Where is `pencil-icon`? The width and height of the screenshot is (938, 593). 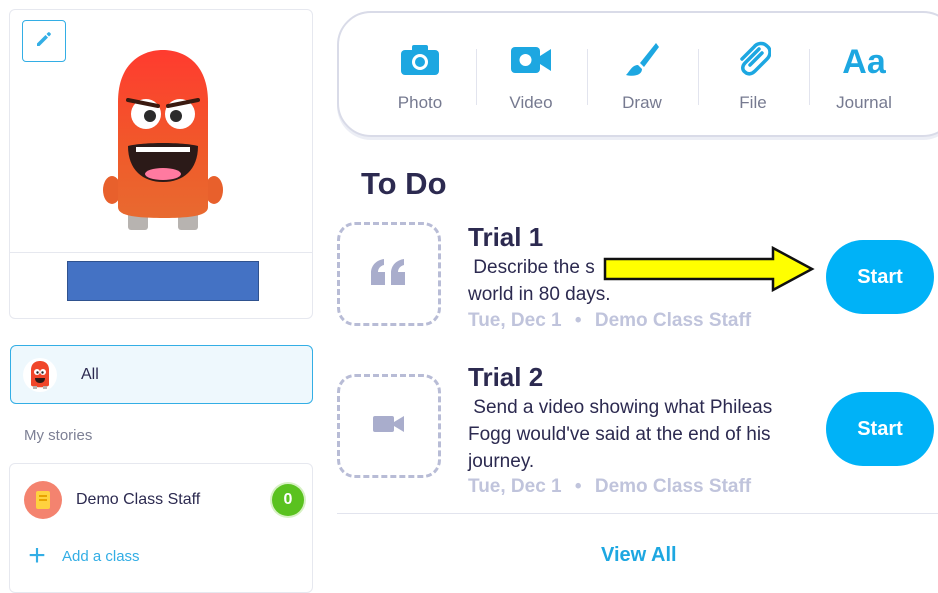 pencil-icon is located at coordinates (44, 41).